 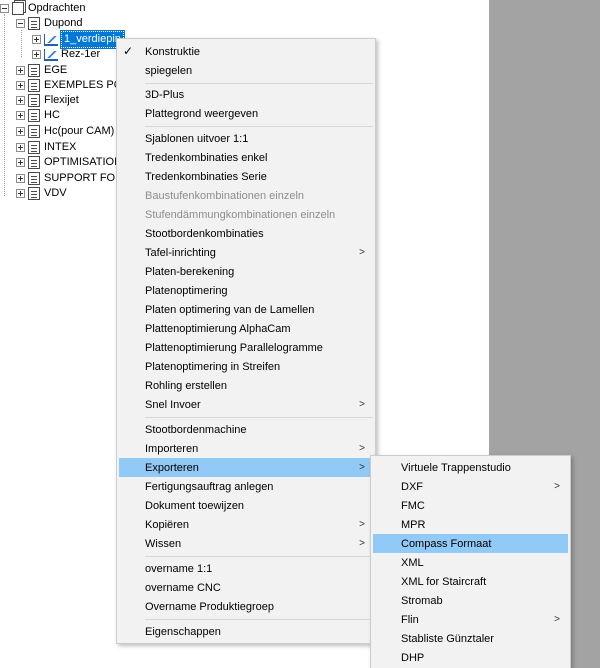 I want to click on menu-item-3d-plus: 3D-Plus, so click(x=246, y=94).